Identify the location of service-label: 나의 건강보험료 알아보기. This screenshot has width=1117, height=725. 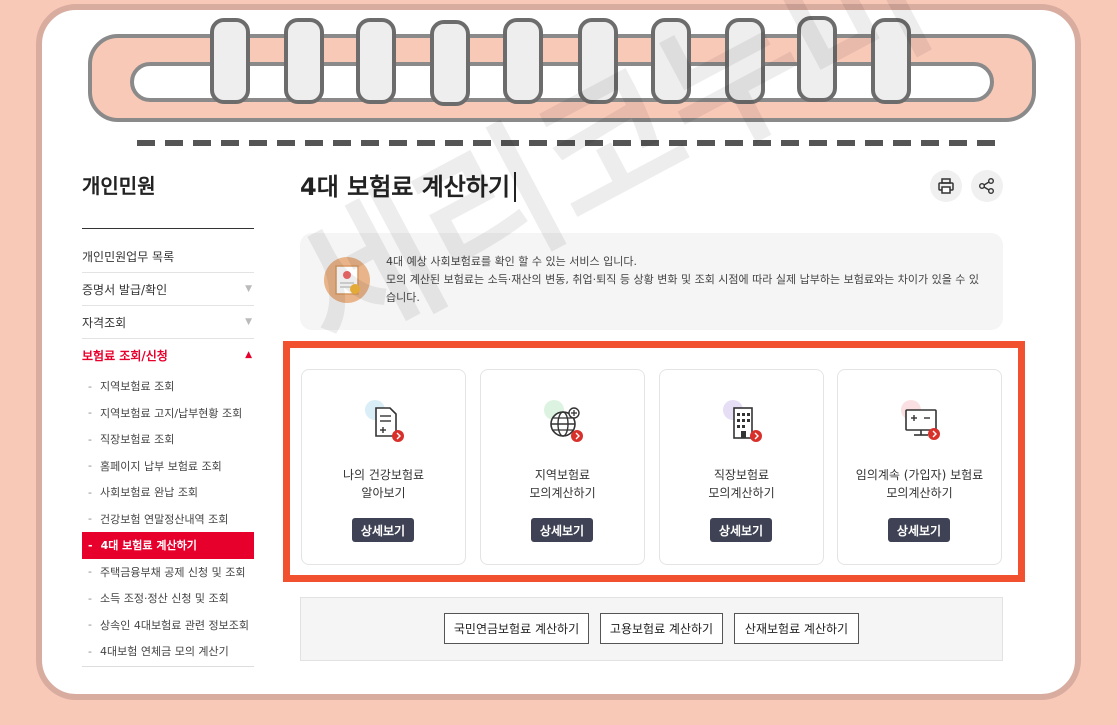
(383, 484).